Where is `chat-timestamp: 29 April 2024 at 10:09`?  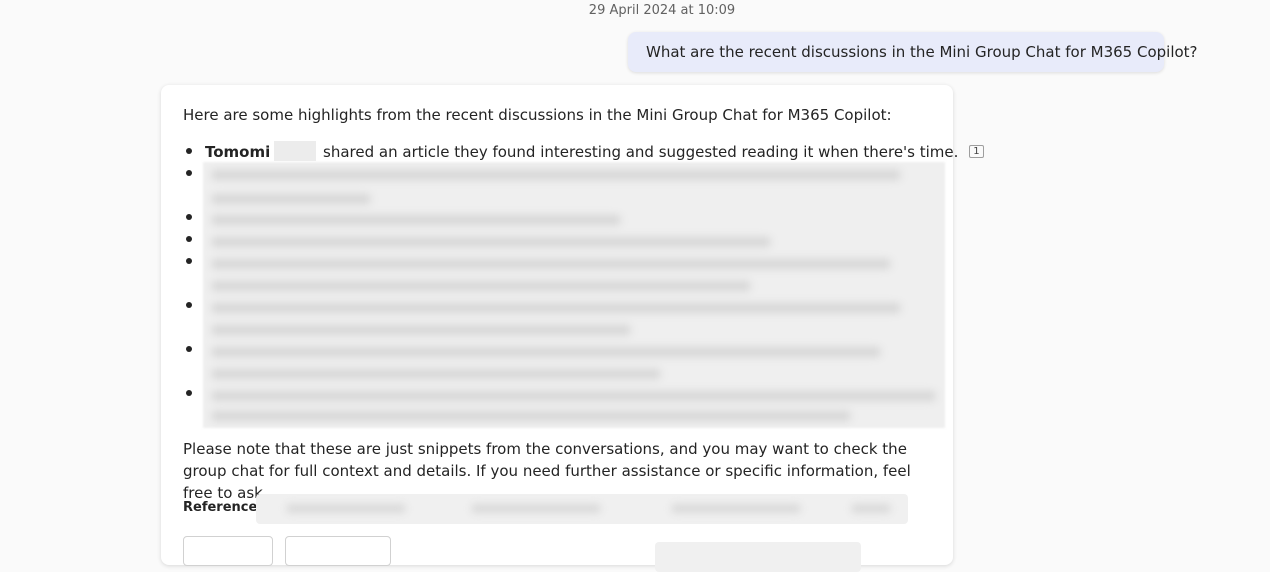 chat-timestamp: 29 April 2024 at 10:09 is located at coordinates (662, 10).